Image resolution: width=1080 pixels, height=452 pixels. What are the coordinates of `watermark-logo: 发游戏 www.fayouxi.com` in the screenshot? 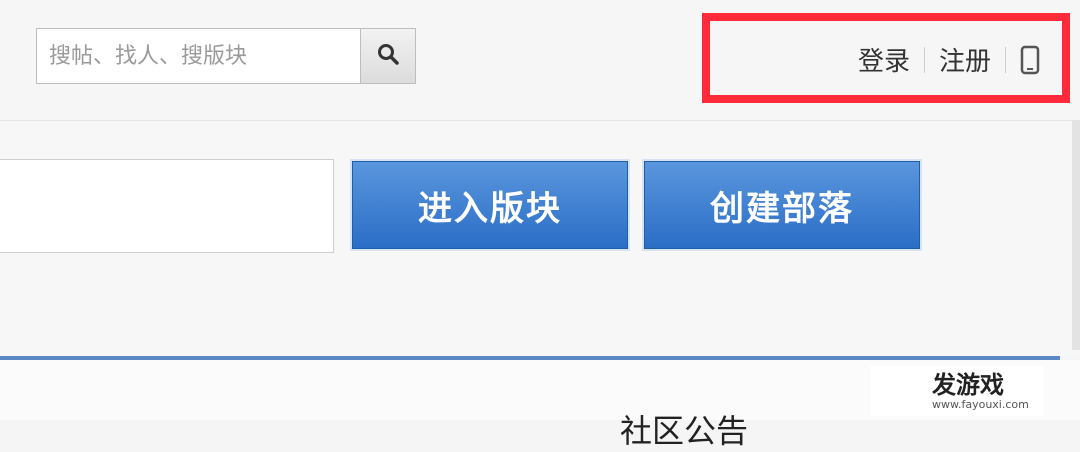 It's located at (980, 391).